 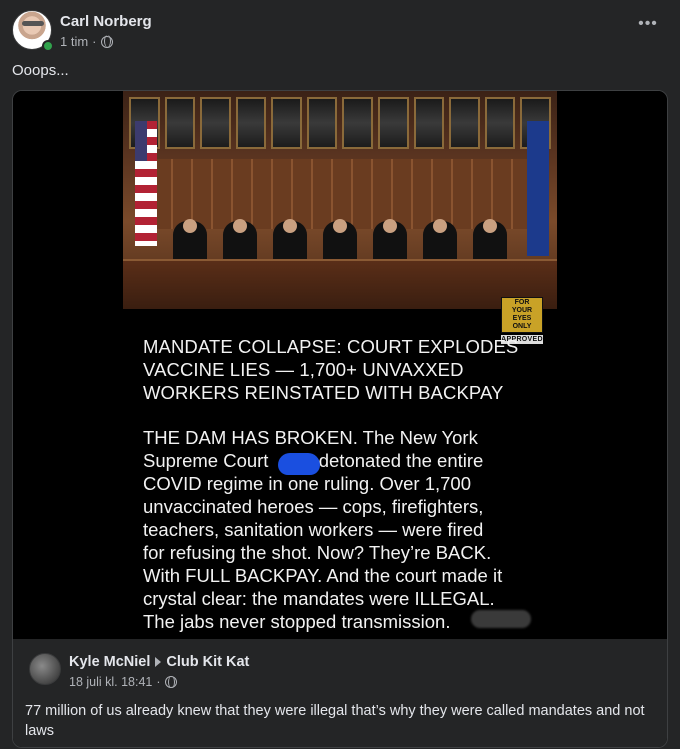 I want to click on group-name: Club Kit Kat, so click(x=207, y=662).